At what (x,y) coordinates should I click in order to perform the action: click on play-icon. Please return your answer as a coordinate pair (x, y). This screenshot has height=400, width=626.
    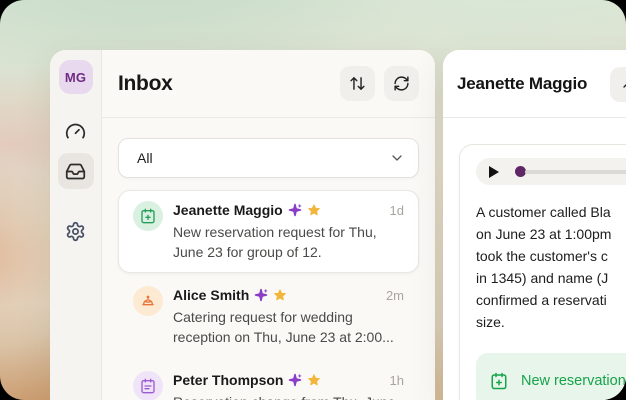
    Looking at the image, I should click on (494, 171).